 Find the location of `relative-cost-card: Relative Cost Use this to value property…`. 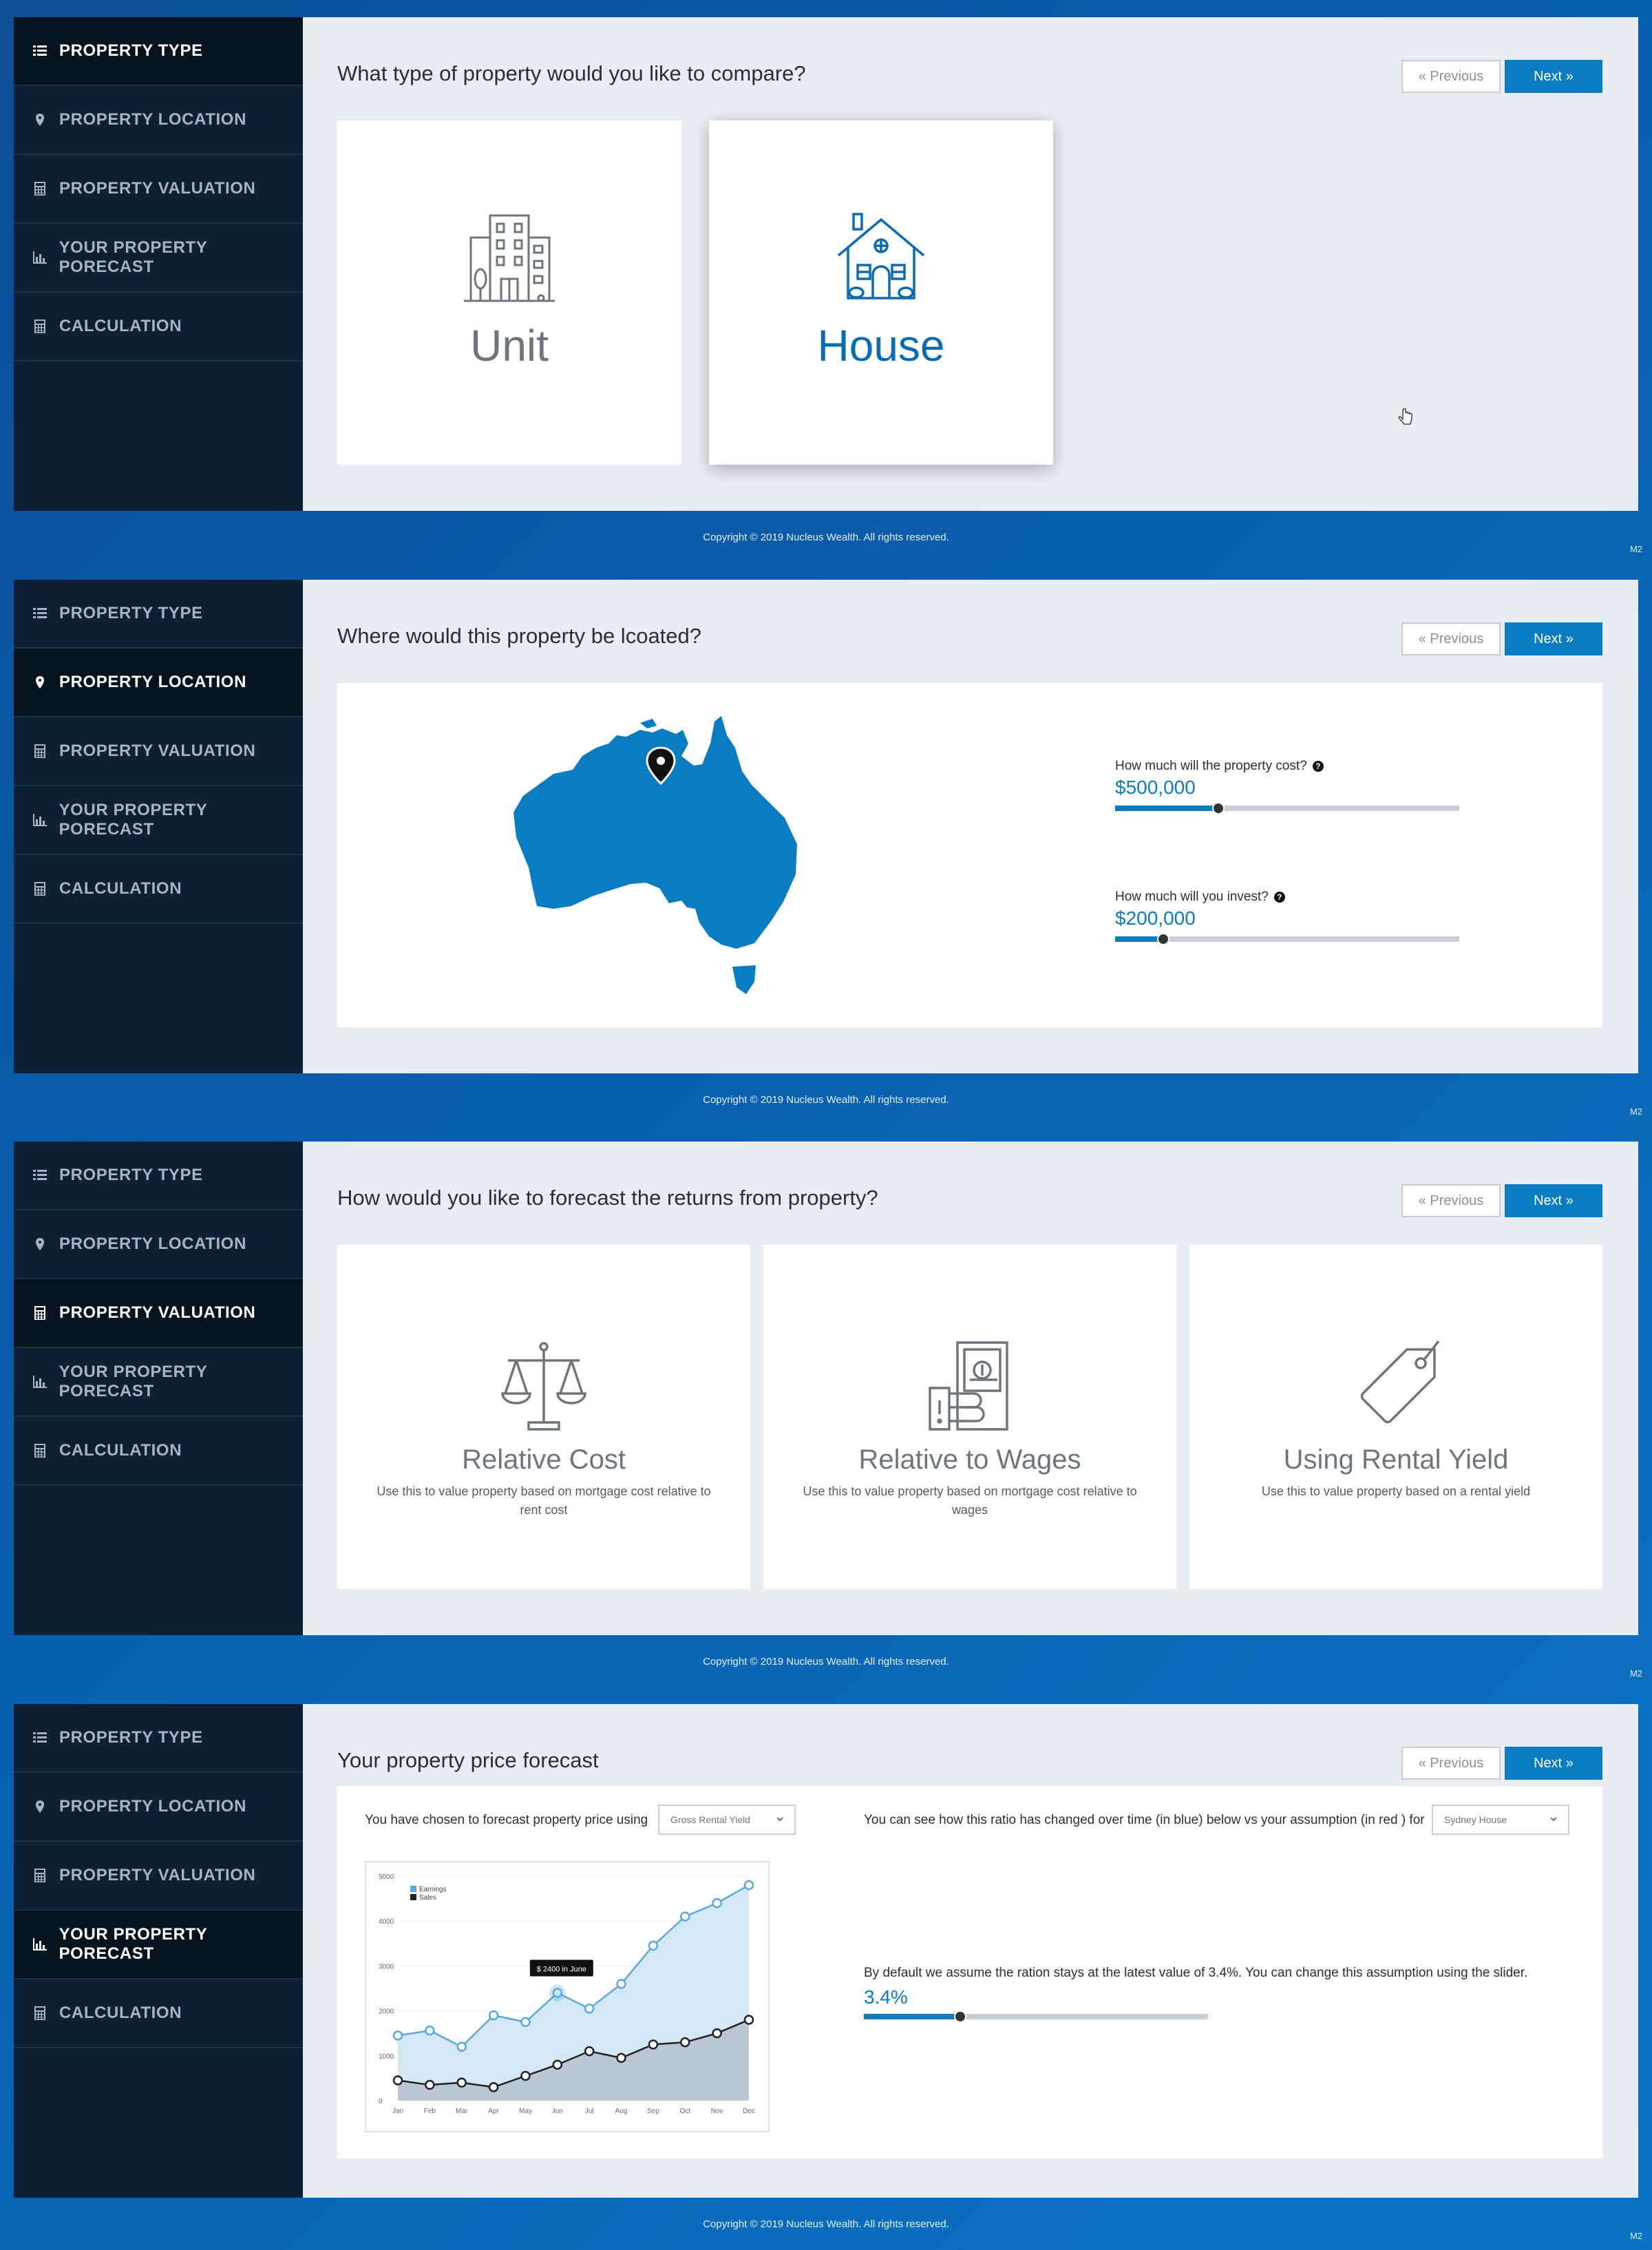

relative-cost-card: Relative Cost Use this to value property… is located at coordinates (544, 1417).